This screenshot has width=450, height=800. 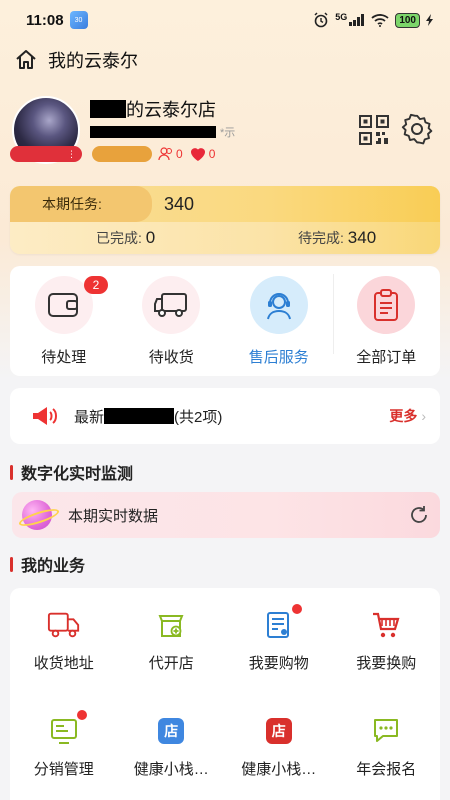 I want to click on order-to-receive-circle, so click(x=171, y=305).